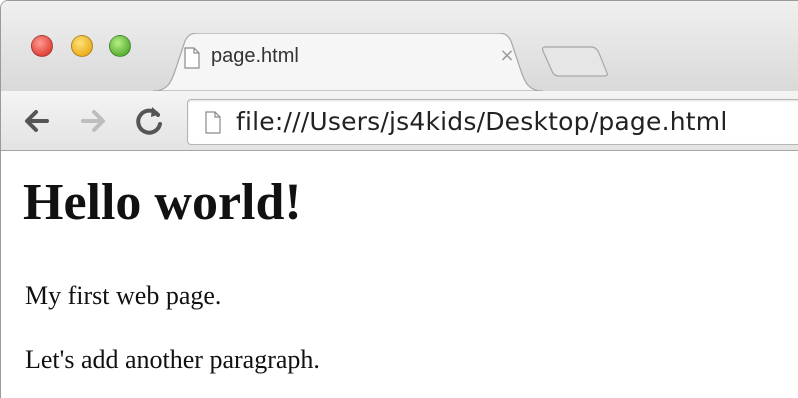 This screenshot has width=798, height=398. Describe the element at coordinates (82, 46) in the screenshot. I see `window-minimize-button` at that location.